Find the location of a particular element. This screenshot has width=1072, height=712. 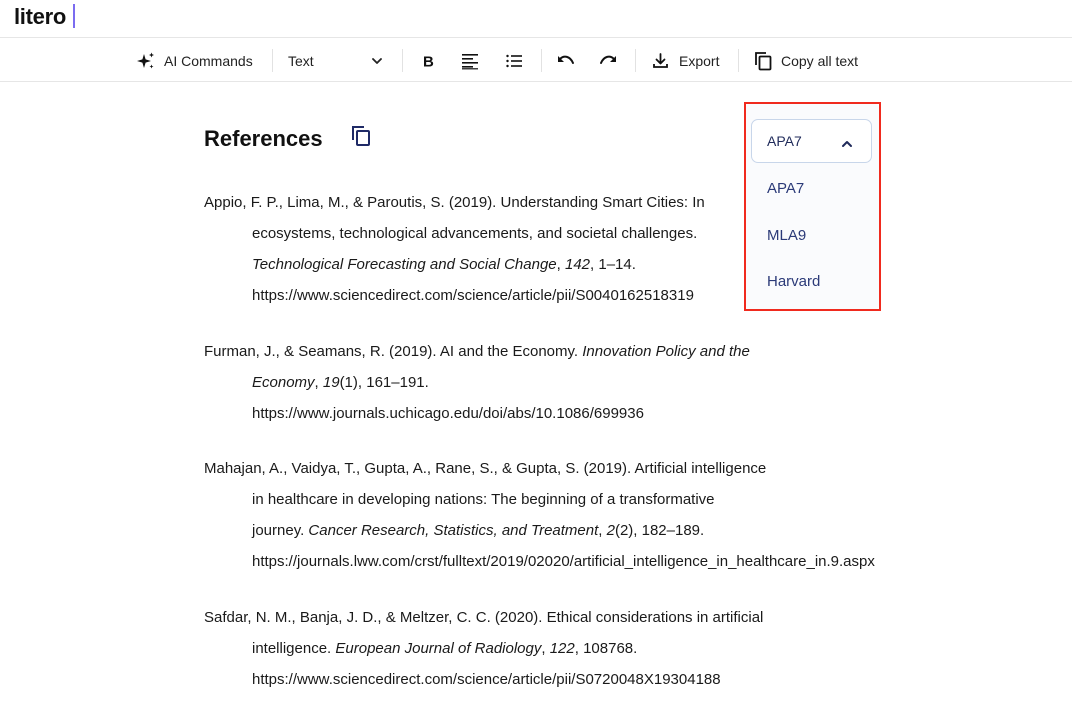

svg-text: B is located at coordinates (428, 61).